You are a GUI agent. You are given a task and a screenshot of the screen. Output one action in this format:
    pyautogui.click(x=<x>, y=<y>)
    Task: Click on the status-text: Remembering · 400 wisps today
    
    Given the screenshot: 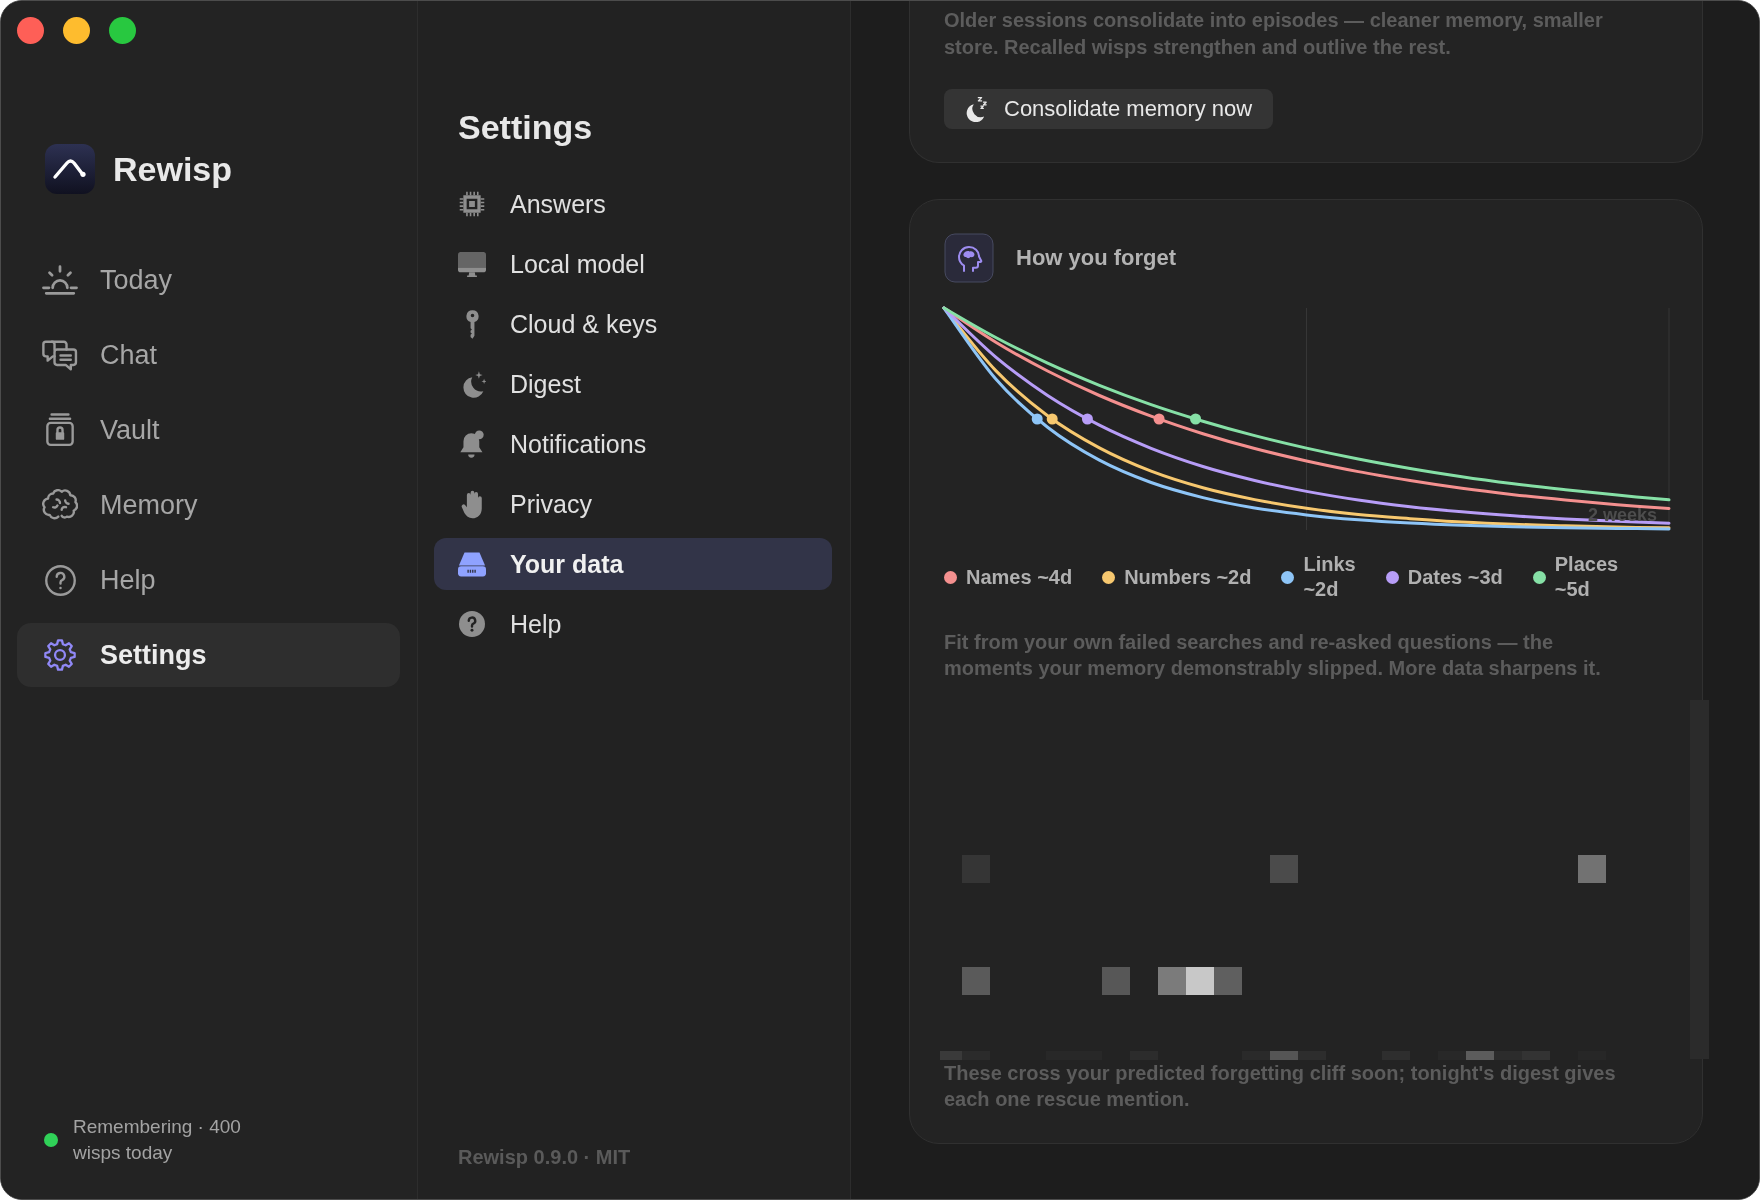 What is the action you would take?
    pyautogui.click(x=157, y=1140)
    